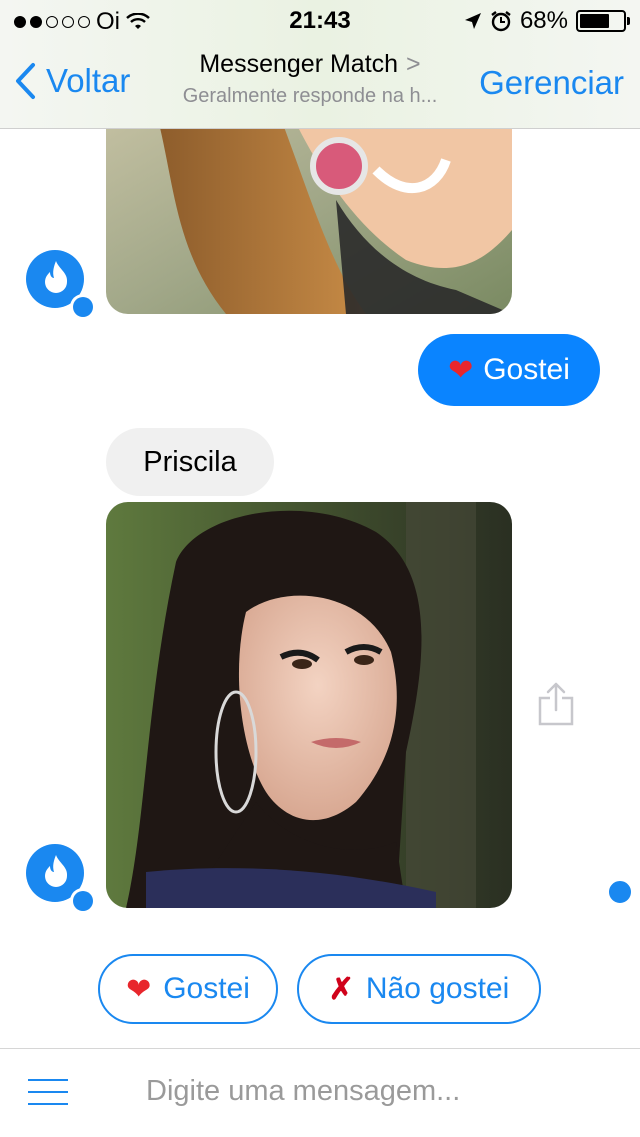  Describe the element at coordinates (299, 64) in the screenshot. I see `page-title: Messenger Match` at that location.